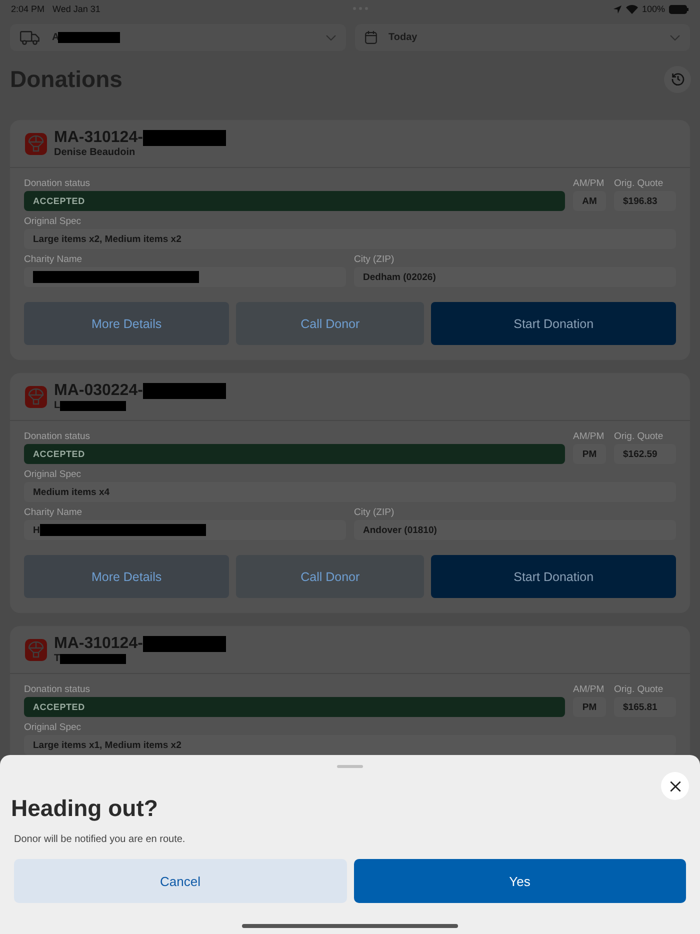 This screenshot has width=700, height=934. What do you see at coordinates (645, 201) in the screenshot?
I see `quote-field: $196.83` at bounding box center [645, 201].